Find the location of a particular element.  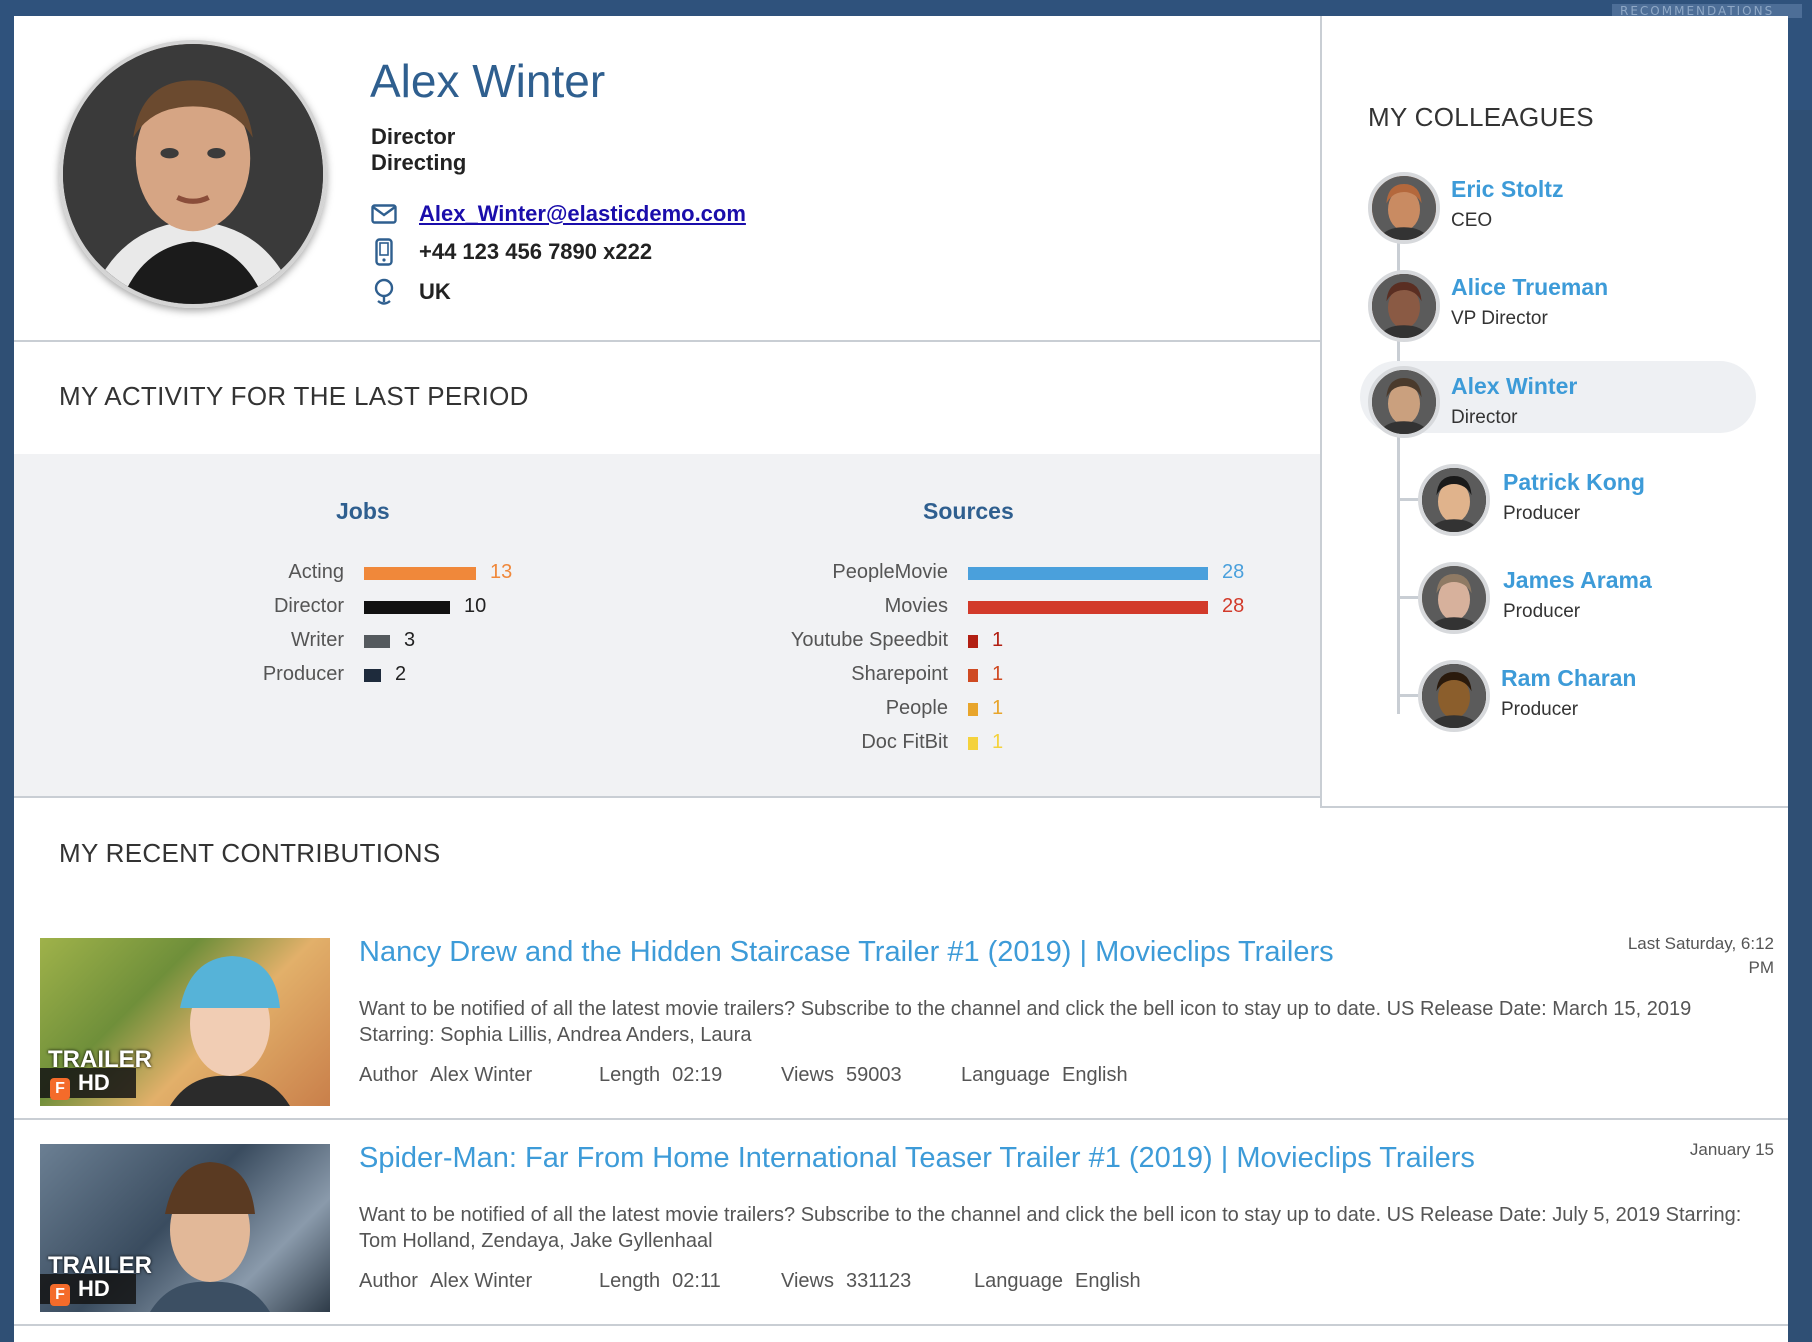

colleague-role: Director is located at coordinates (1484, 417).